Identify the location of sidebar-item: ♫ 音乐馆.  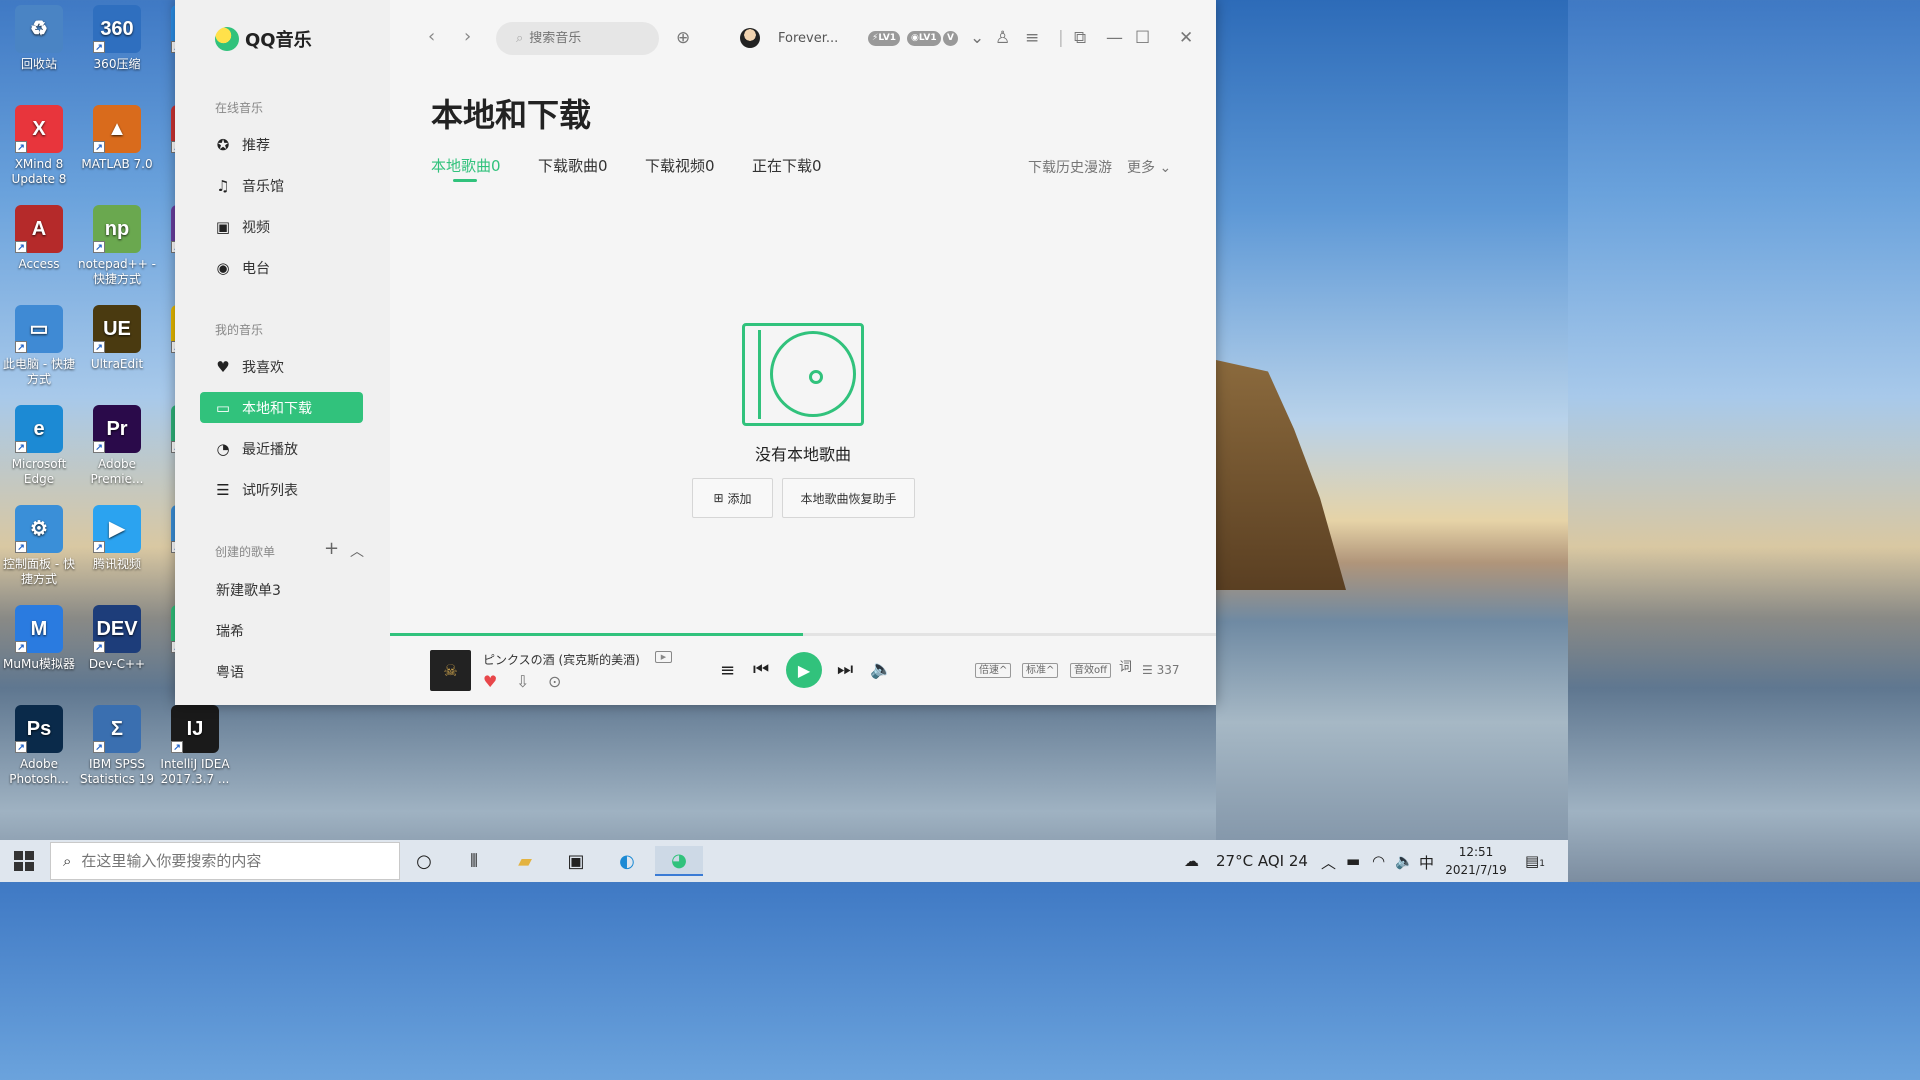
(281, 185).